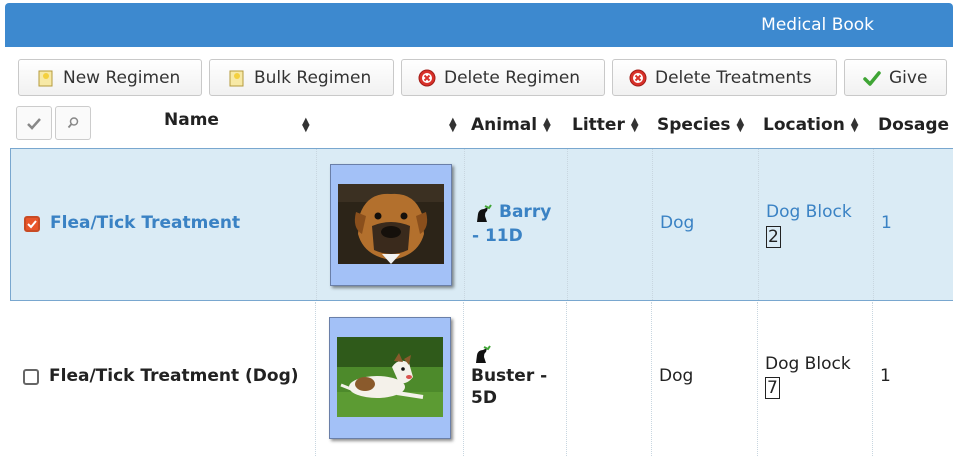  I want to click on animal-code-link: 5D, so click(484, 398).